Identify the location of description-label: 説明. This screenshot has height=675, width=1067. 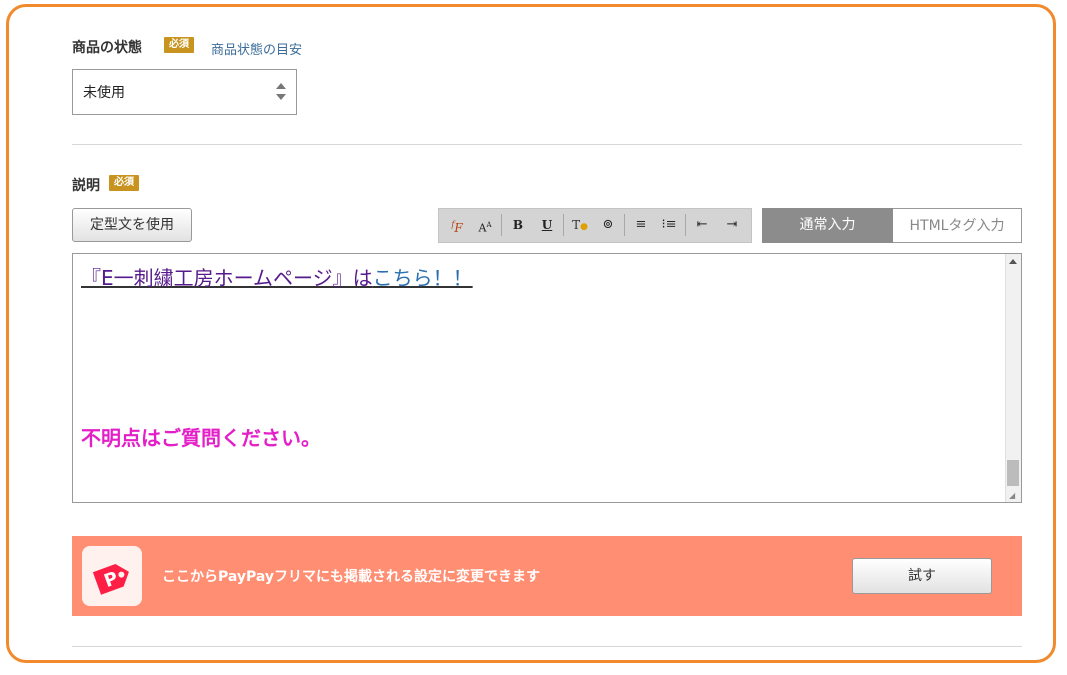
(86, 186).